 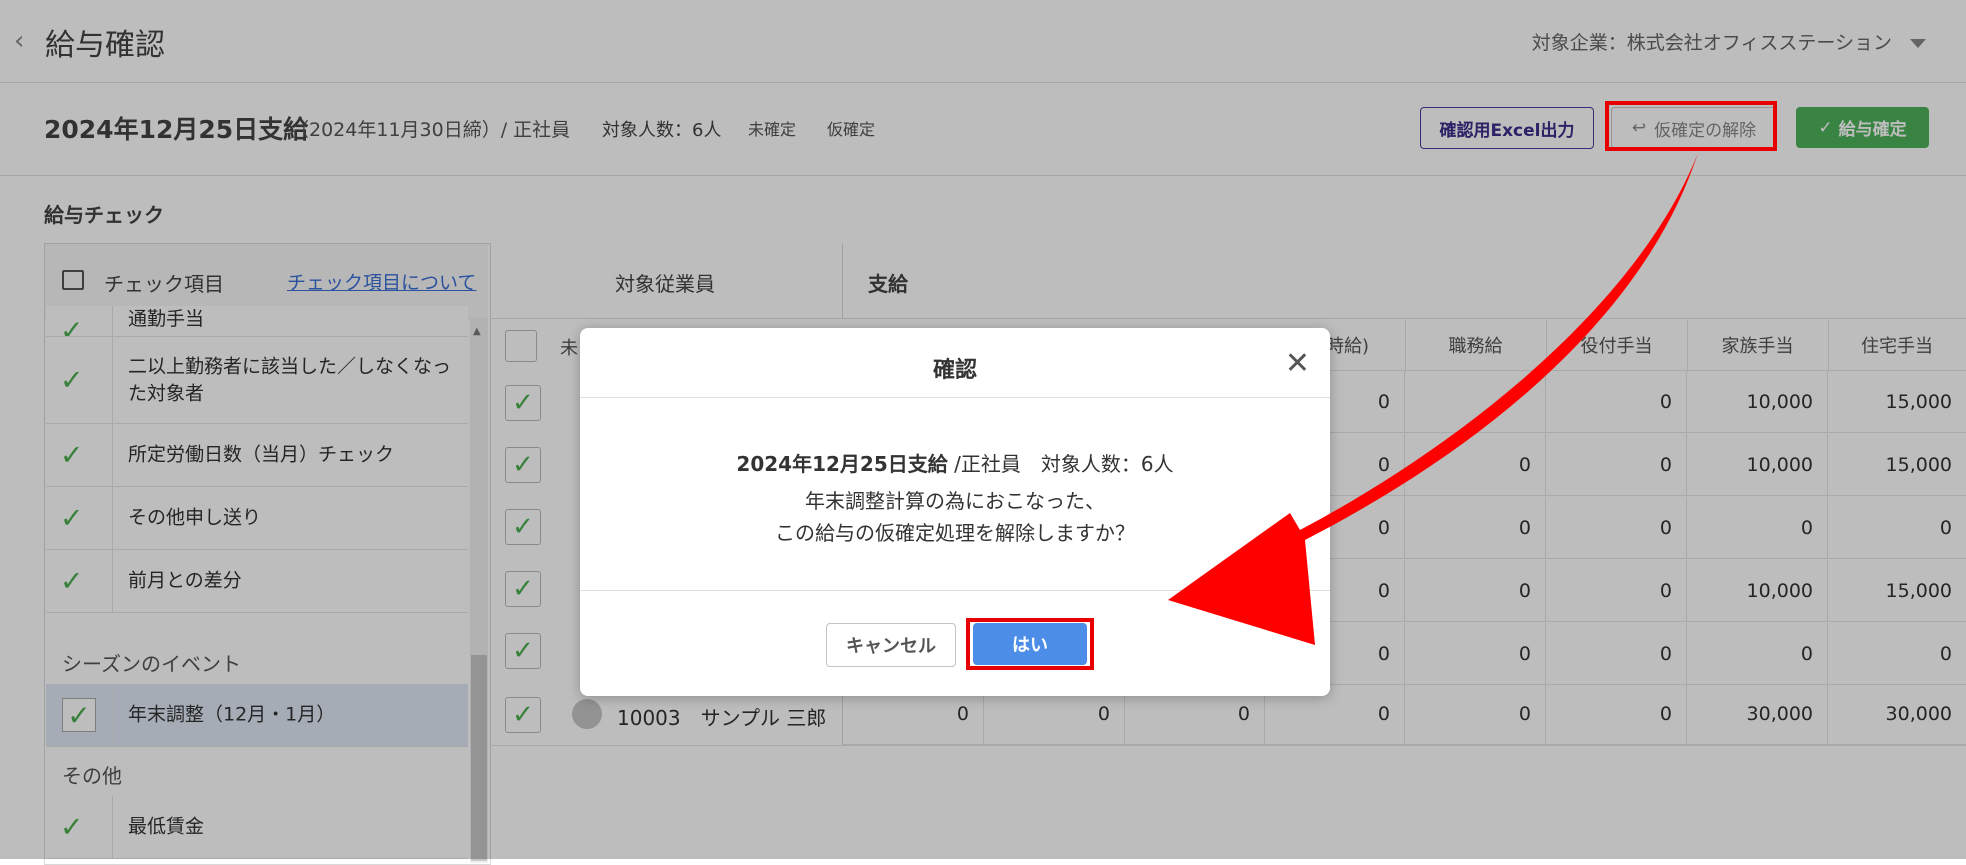 I want to click on dialog-pay-date: 2024年12月25日支給, so click(x=842, y=464).